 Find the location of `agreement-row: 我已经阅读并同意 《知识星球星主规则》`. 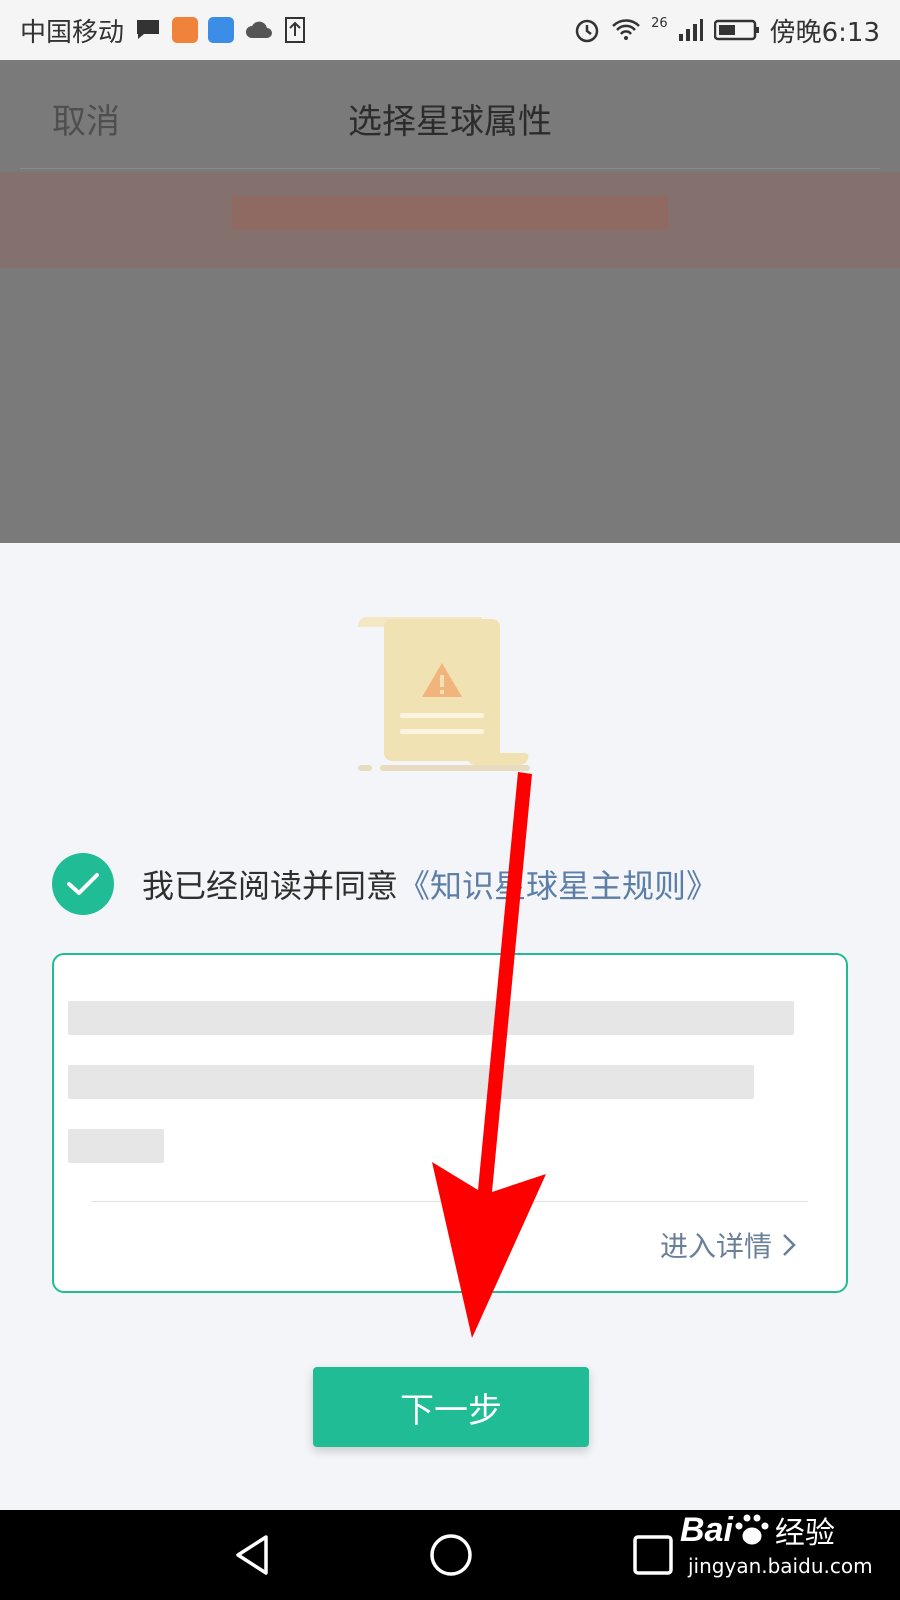

agreement-row: 我已经阅读并同意 《知识星球星主规则》 is located at coordinates (385, 884).